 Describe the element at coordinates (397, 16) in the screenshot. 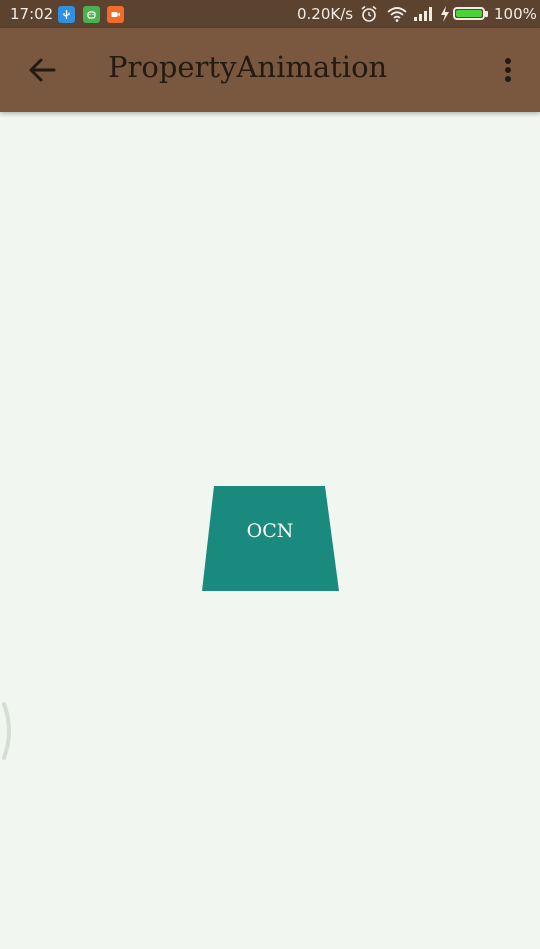

I see `wifi-icon` at that location.